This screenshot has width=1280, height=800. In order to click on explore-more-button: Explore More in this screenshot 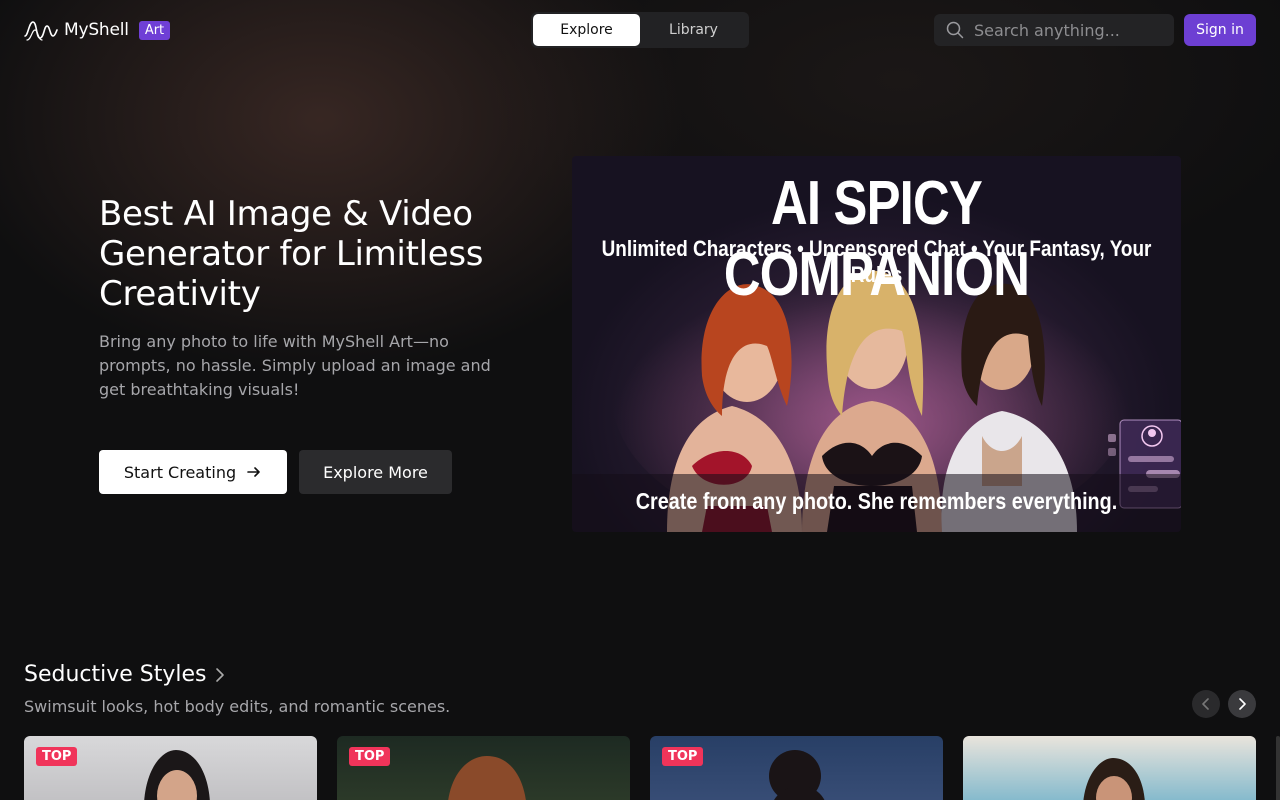, I will do `click(375, 472)`.